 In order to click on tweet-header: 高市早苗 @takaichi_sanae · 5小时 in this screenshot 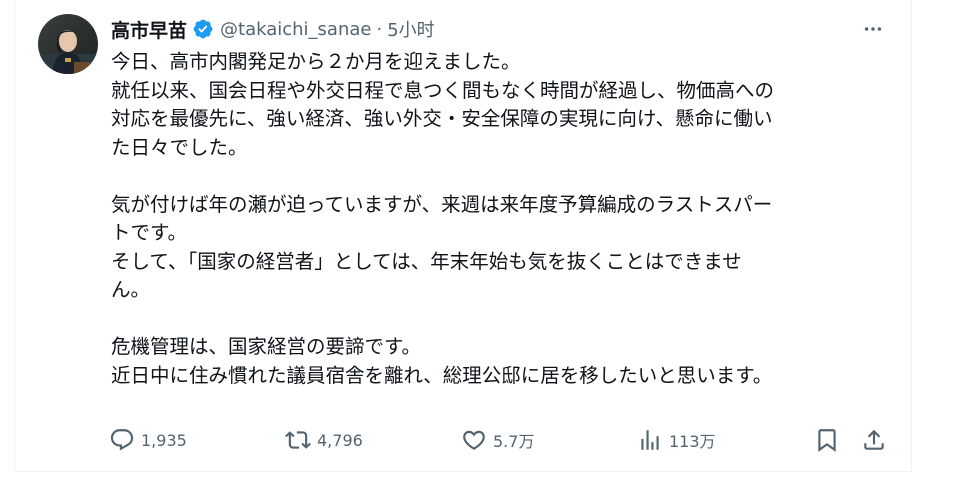, I will do `click(273, 29)`.